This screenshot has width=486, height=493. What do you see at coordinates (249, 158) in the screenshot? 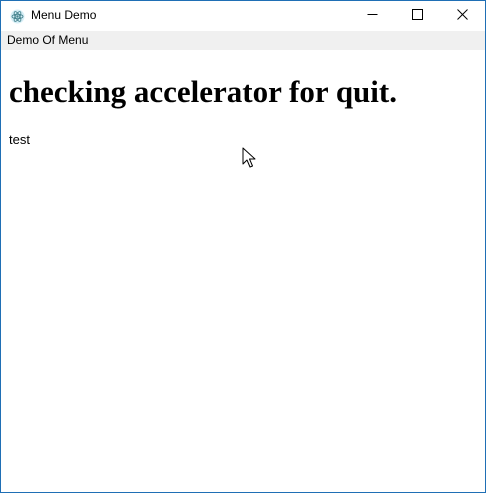
I see `mouse-pointer-icon` at bounding box center [249, 158].